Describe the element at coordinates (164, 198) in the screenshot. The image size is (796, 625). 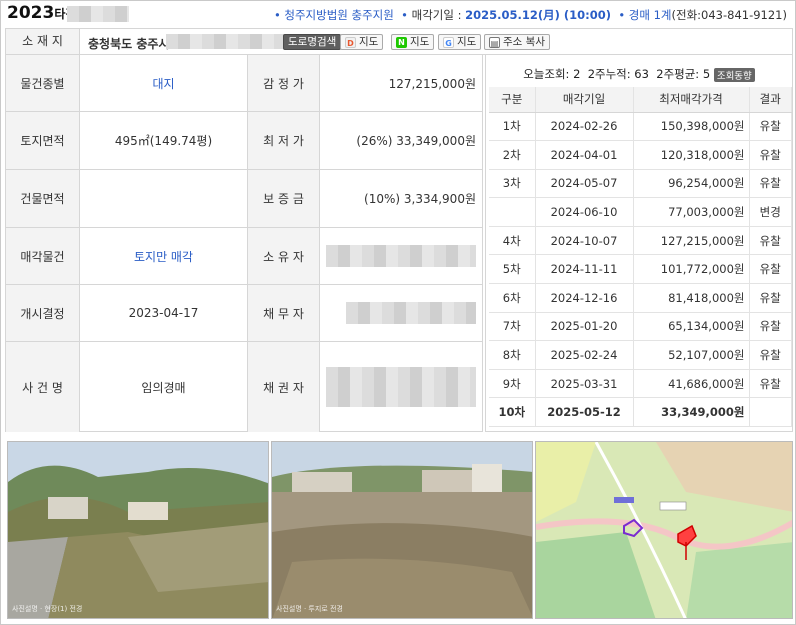
I see `building-area` at that location.